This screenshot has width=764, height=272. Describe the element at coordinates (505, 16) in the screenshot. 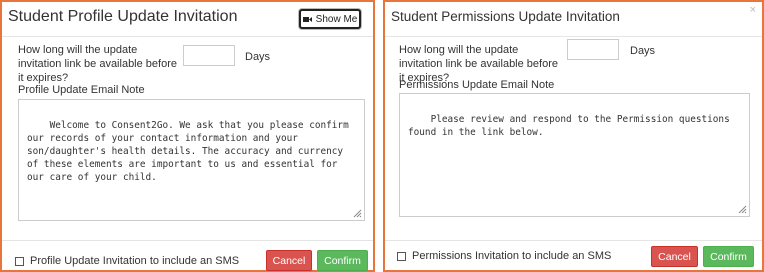

I see `dialog-title: Student Permissions Update Invitation` at that location.